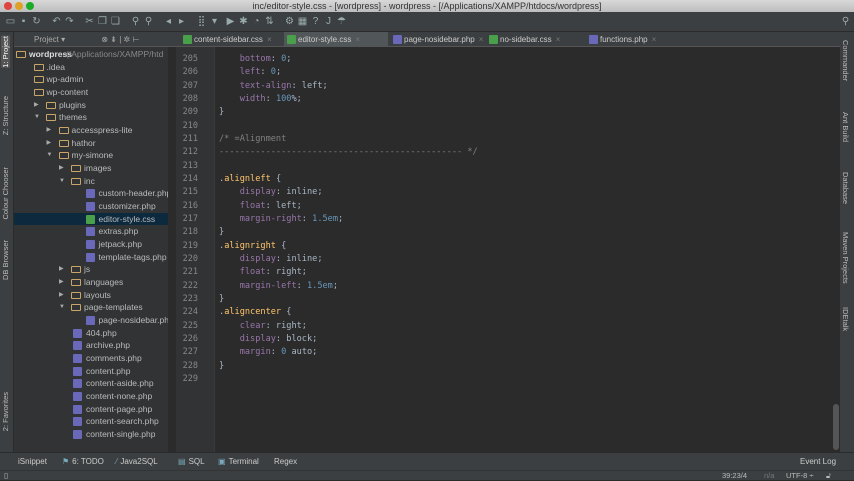 This screenshot has height=481, width=854. I want to click on tool-window-2-favorites: 2: Favorites, so click(5, 411).